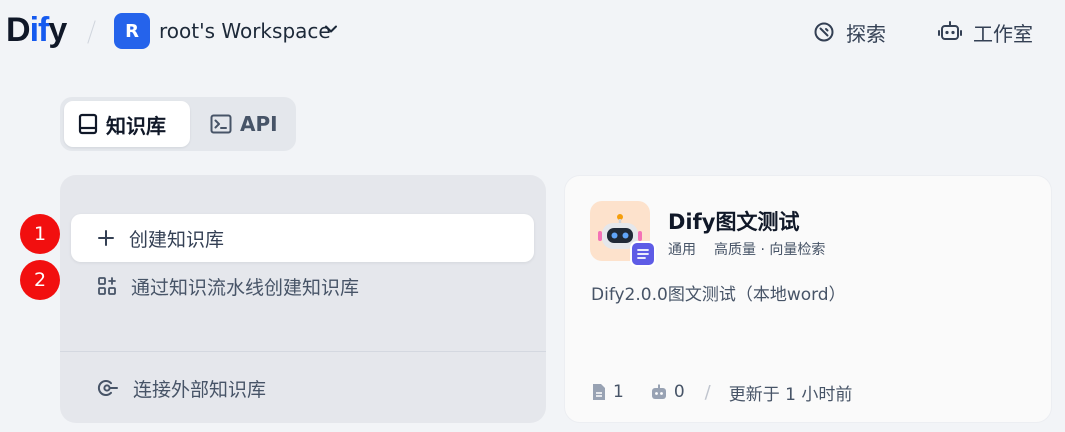 This screenshot has height=432, width=1065. I want to click on step-badge: 1, so click(40, 234).